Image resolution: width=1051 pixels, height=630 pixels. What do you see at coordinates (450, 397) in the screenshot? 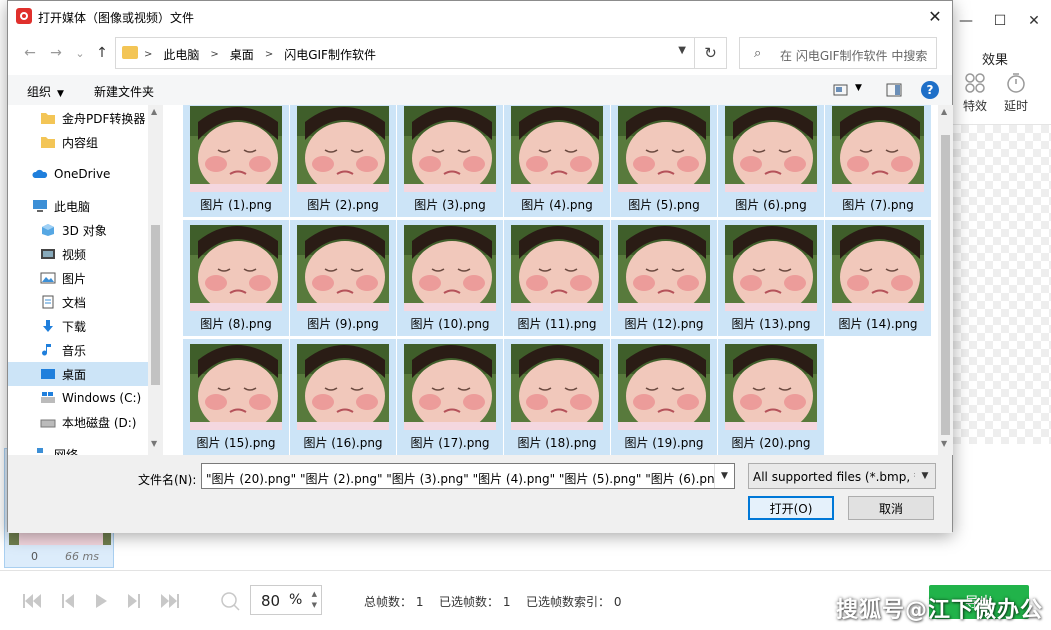
I see `file-tile: 图片 (17).png` at bounding box center [450, 397].